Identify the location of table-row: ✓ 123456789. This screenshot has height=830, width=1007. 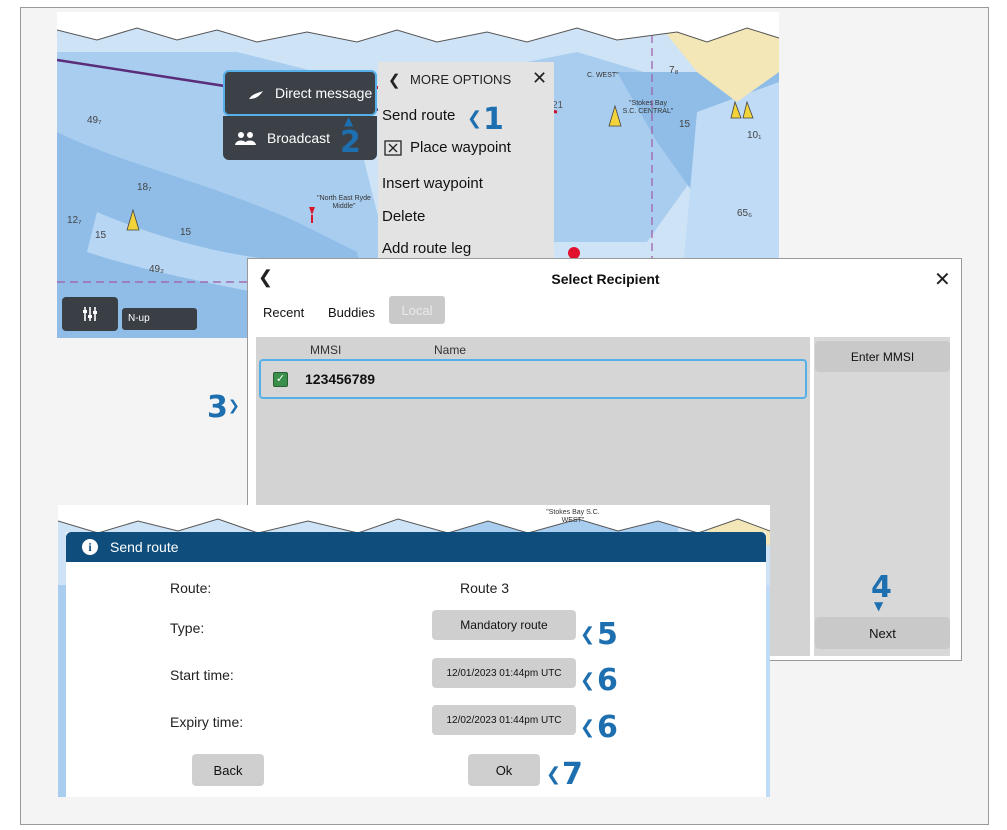
(533, 379).